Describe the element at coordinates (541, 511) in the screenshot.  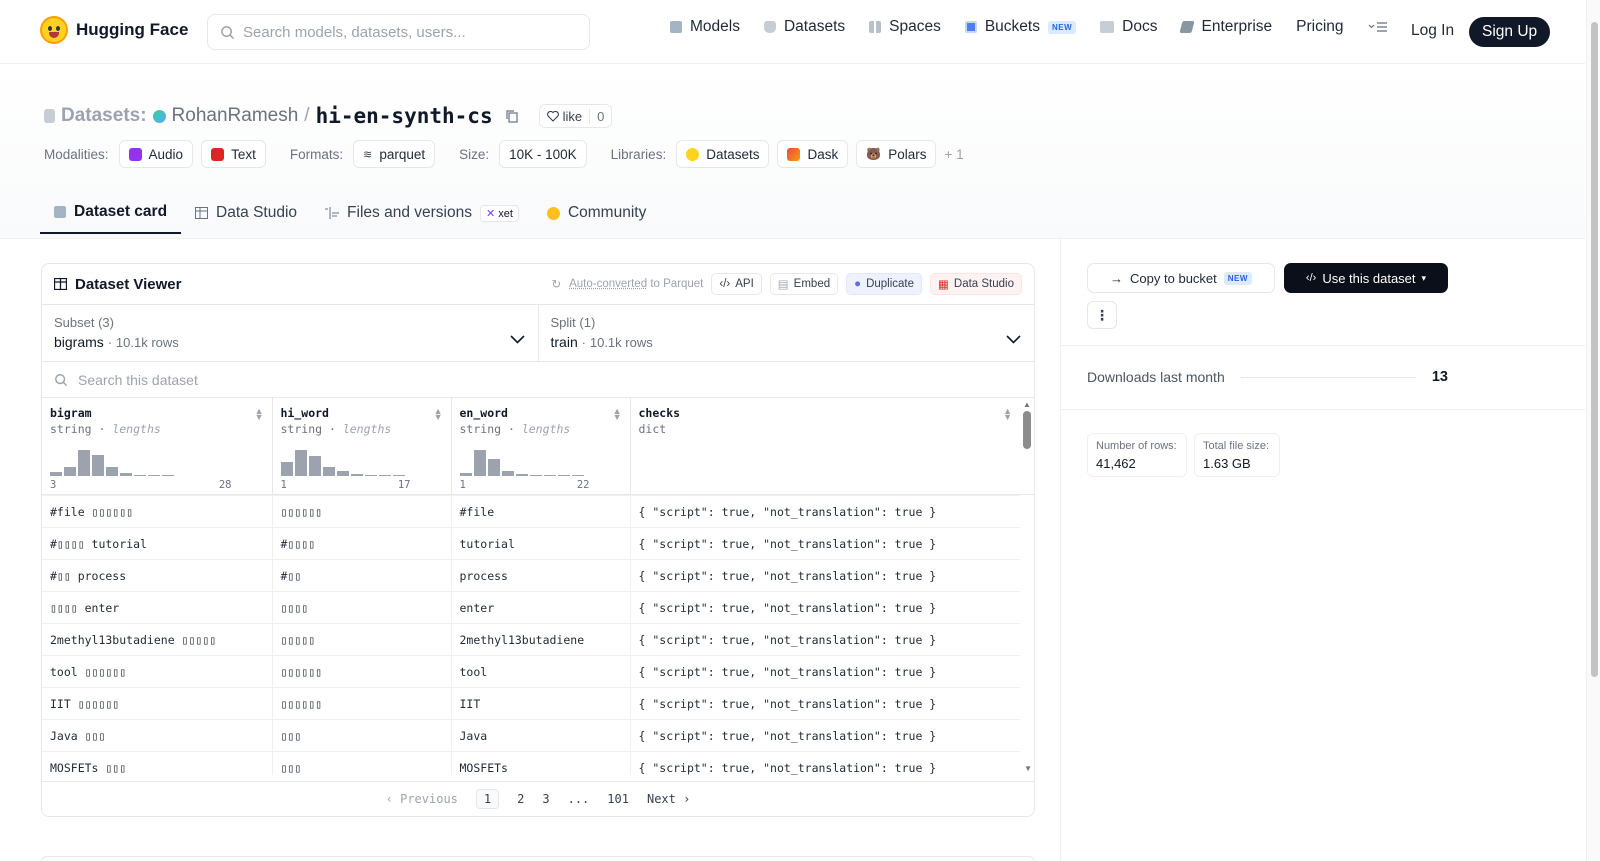
I see `table-cell: #file` at that location.